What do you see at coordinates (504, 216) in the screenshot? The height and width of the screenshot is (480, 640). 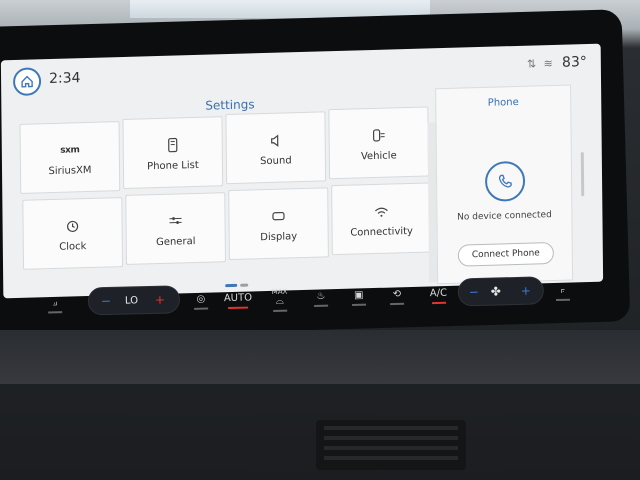 I see `phone-status: No device connected` at bounding box center [504, 216].